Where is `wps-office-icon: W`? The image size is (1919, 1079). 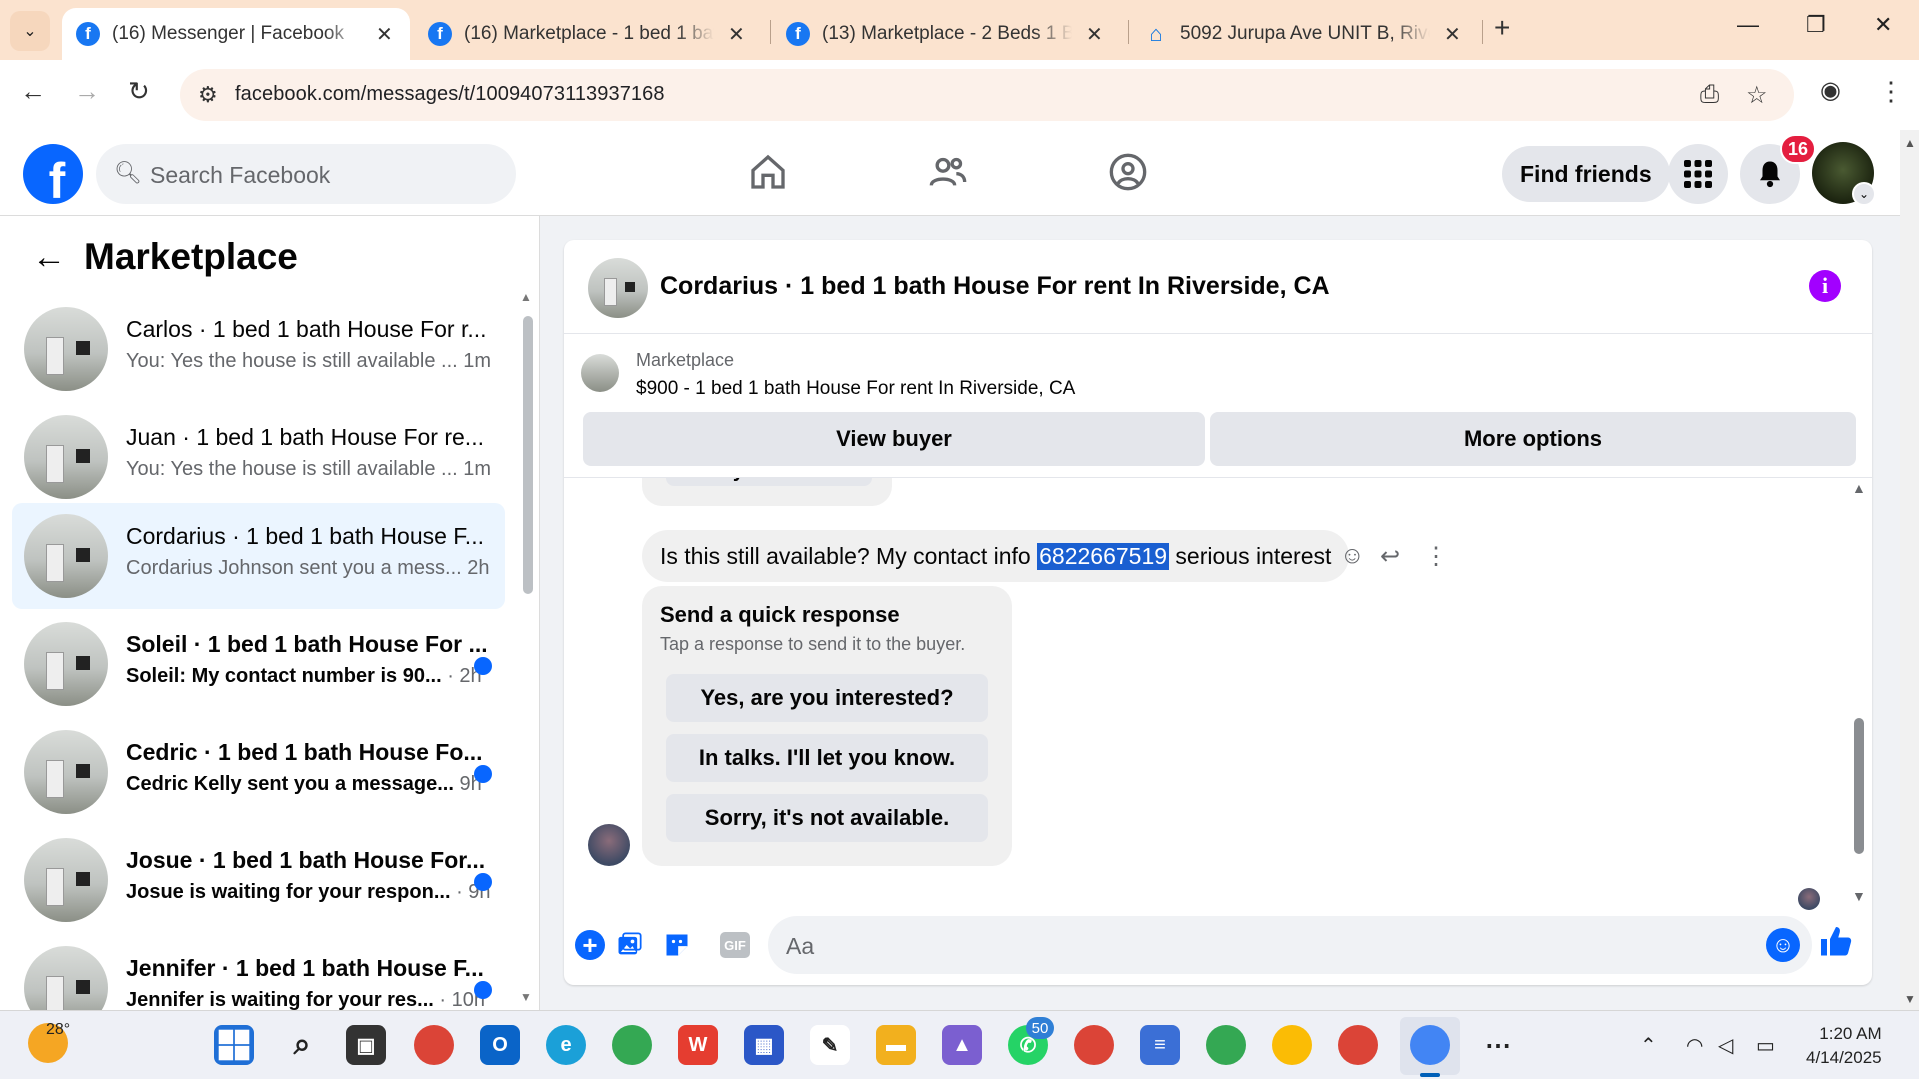
wps-office-icon: W is located at coordinates (698, 1045).